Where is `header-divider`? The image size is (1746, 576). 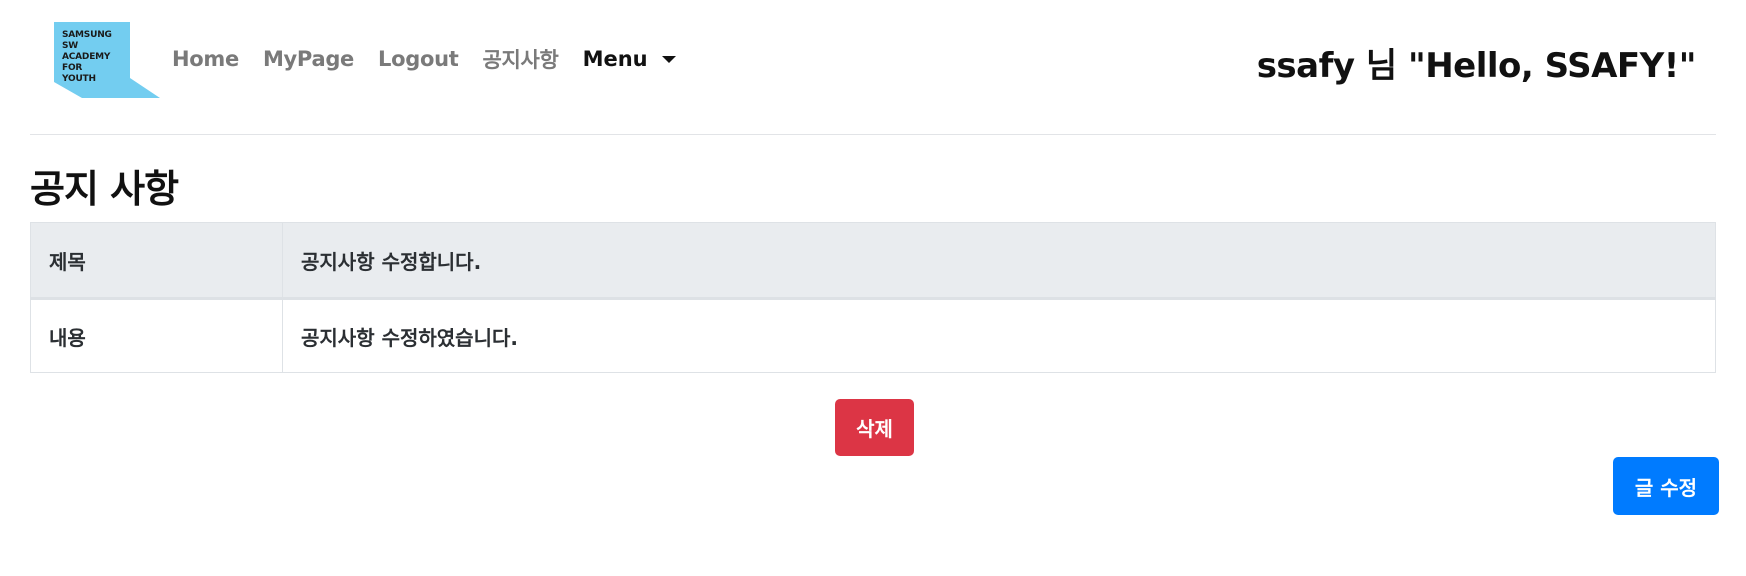
header-divider is located at coordinates (873, 134).